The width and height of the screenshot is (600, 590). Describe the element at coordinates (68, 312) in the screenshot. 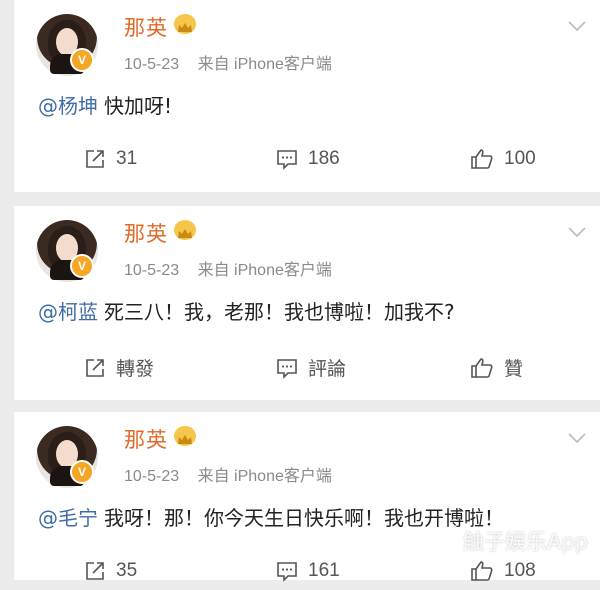

I see `mention-link: @柯蓝` at that location.